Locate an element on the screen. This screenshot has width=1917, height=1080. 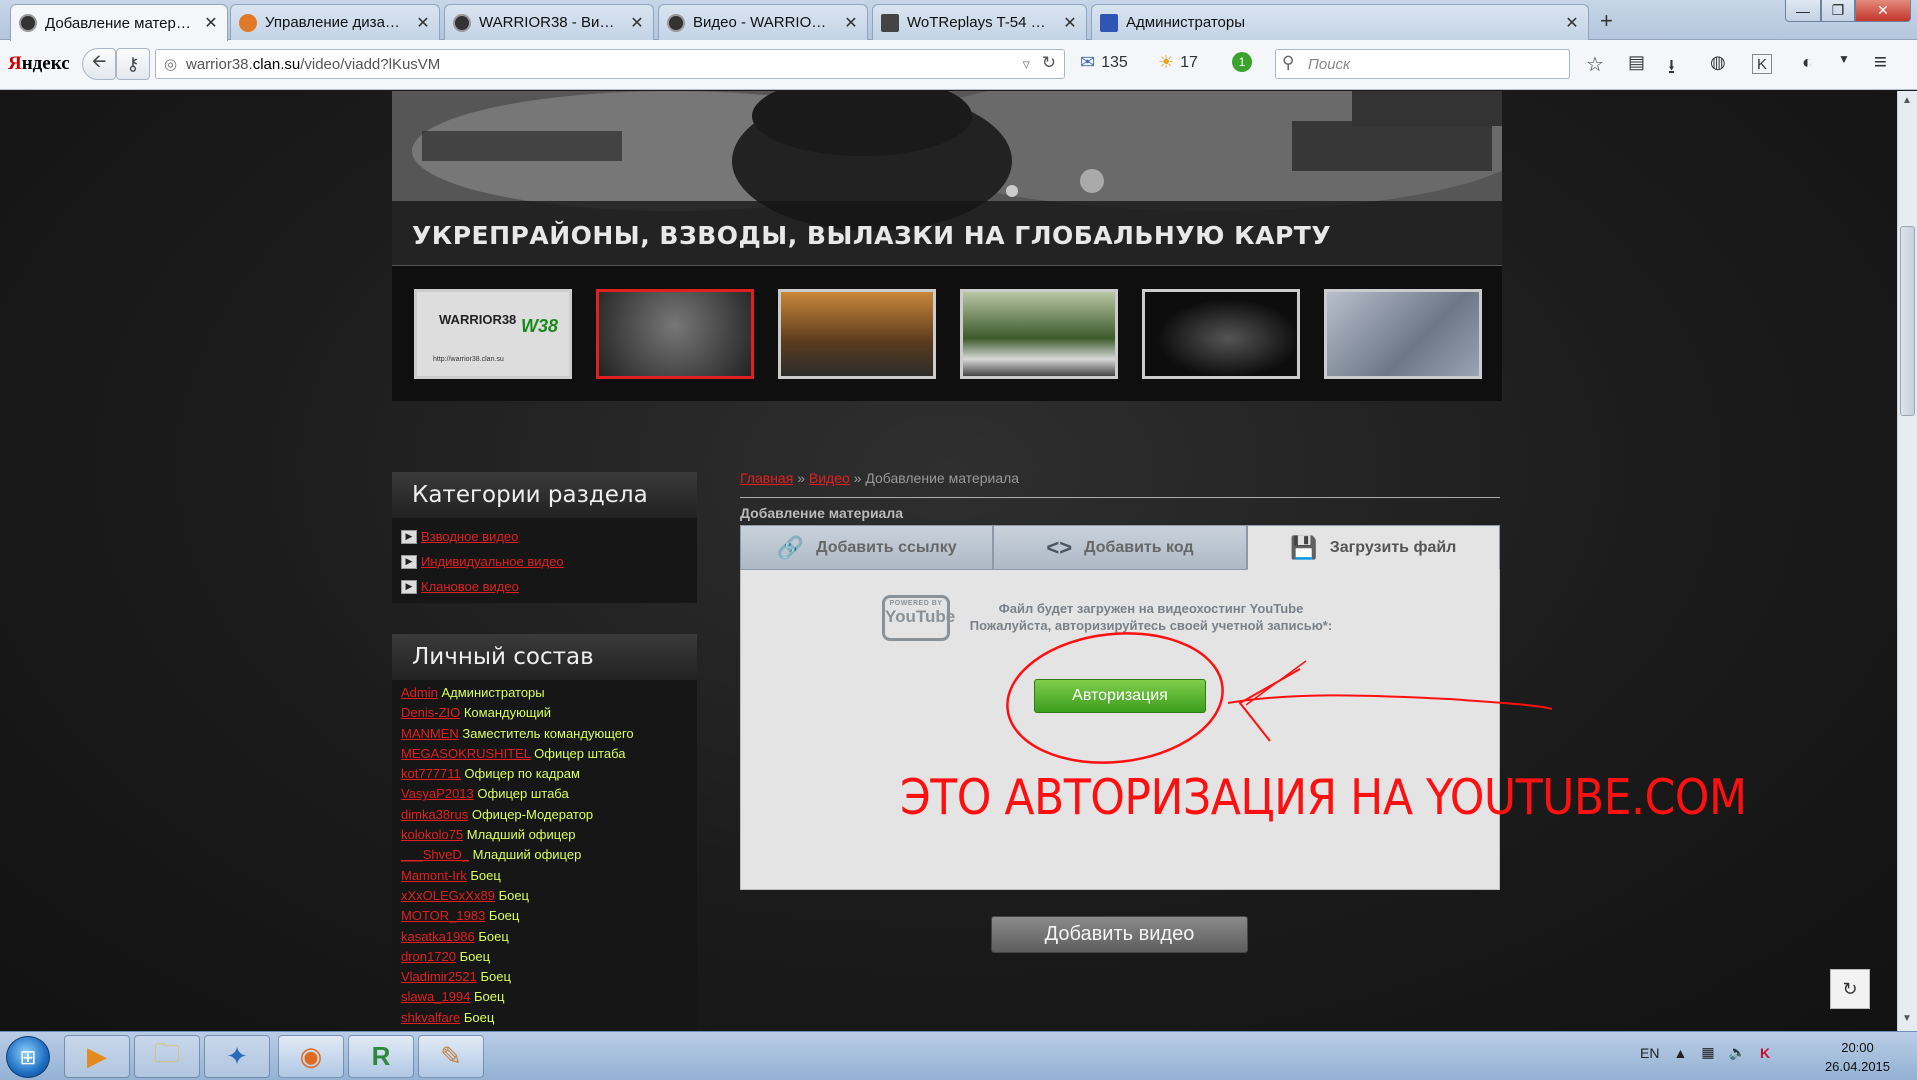
main-menu-icon: ≡ is located at coordinates (1880, 62).